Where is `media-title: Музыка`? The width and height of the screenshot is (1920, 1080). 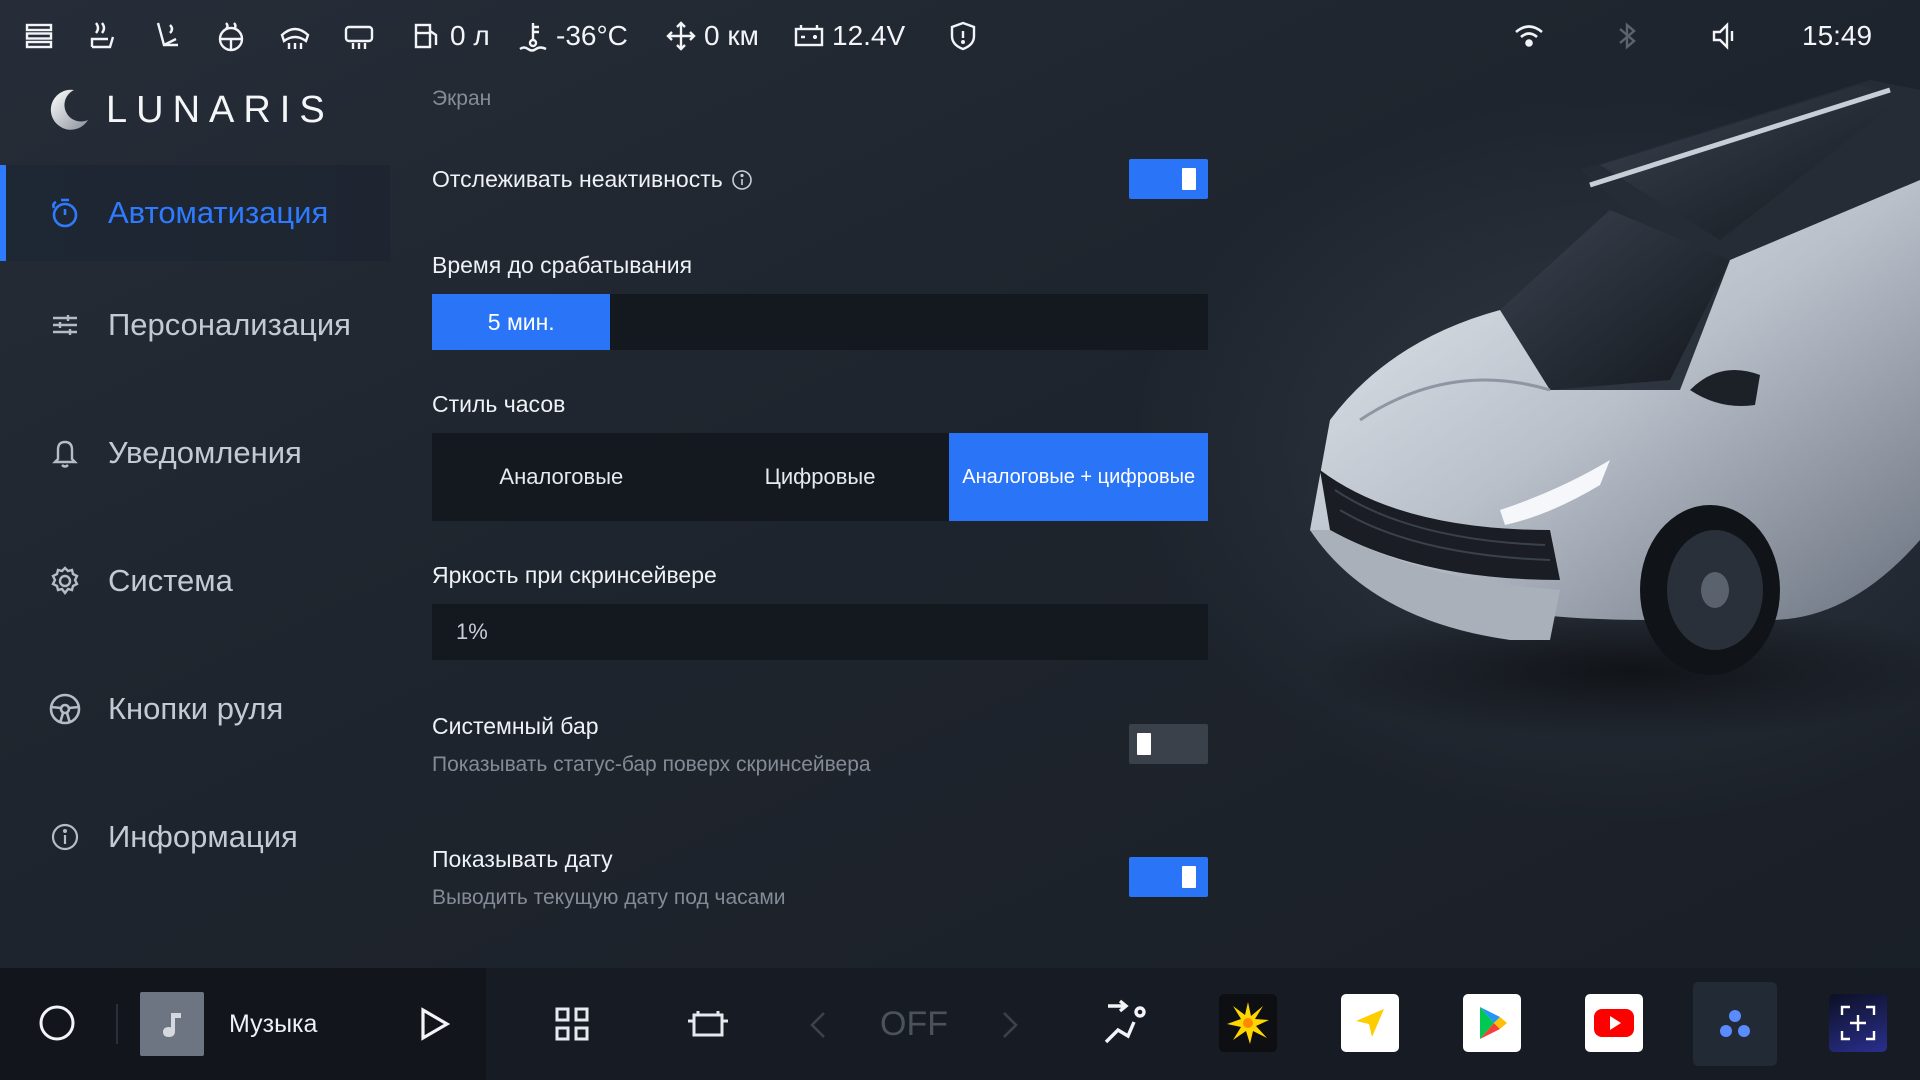 media-title: Музыка is located at coordinates (273, 1024).